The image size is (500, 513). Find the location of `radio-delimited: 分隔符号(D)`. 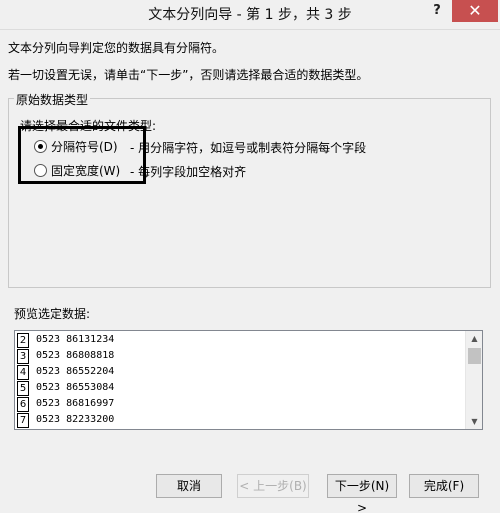

radio-delimited: 分隔符号(D) is located at coordinates (76, 146).